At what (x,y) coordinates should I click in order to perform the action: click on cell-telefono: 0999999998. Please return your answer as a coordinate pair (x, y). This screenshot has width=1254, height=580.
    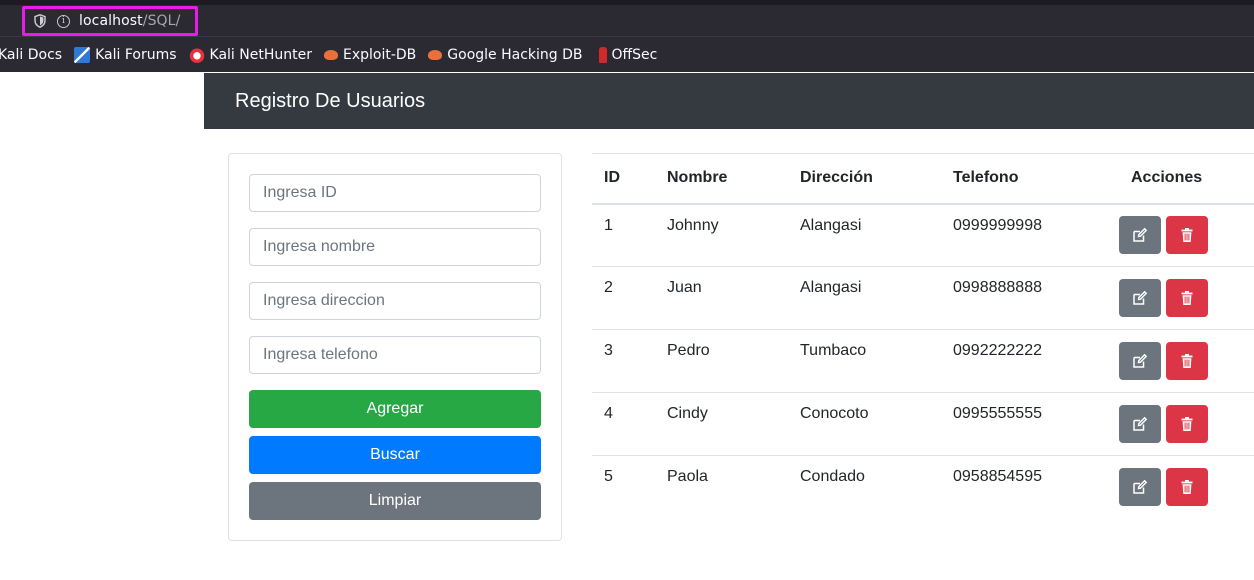
    Looking at the image, I should click on (1030, 235).